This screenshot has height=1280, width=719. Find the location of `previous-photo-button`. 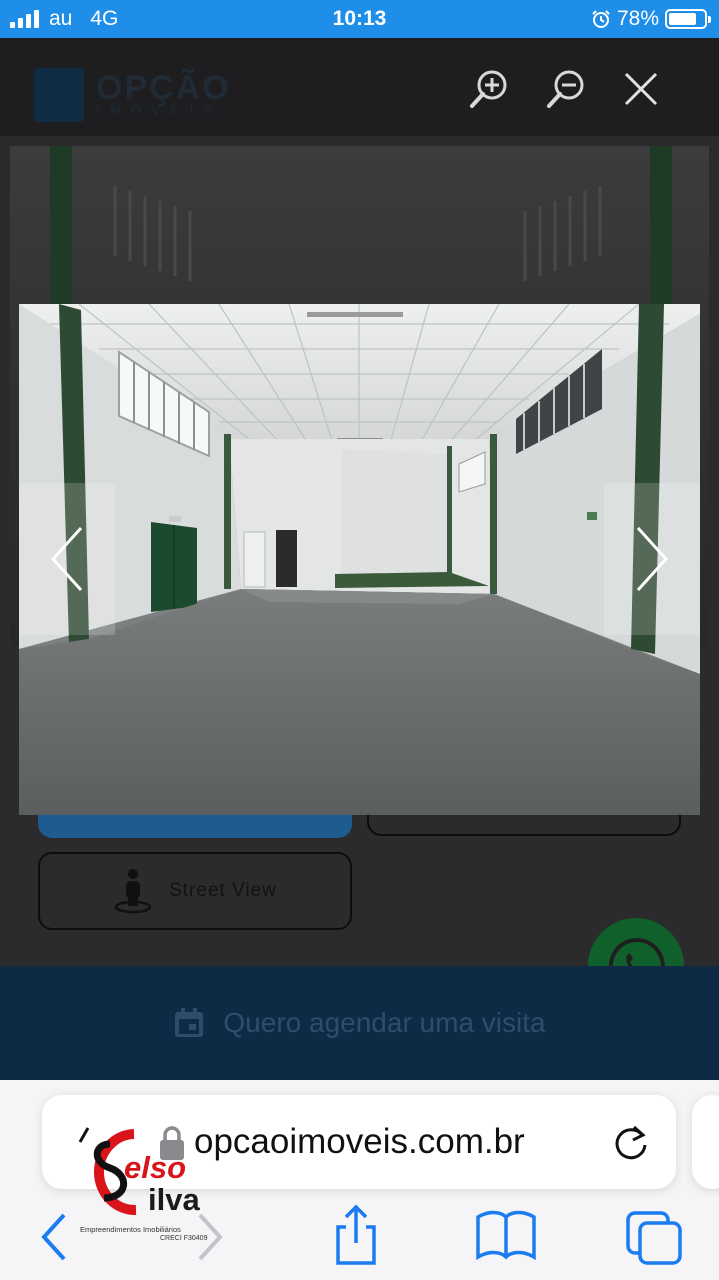

previous-photo-button is located at coordinates (67, 559).